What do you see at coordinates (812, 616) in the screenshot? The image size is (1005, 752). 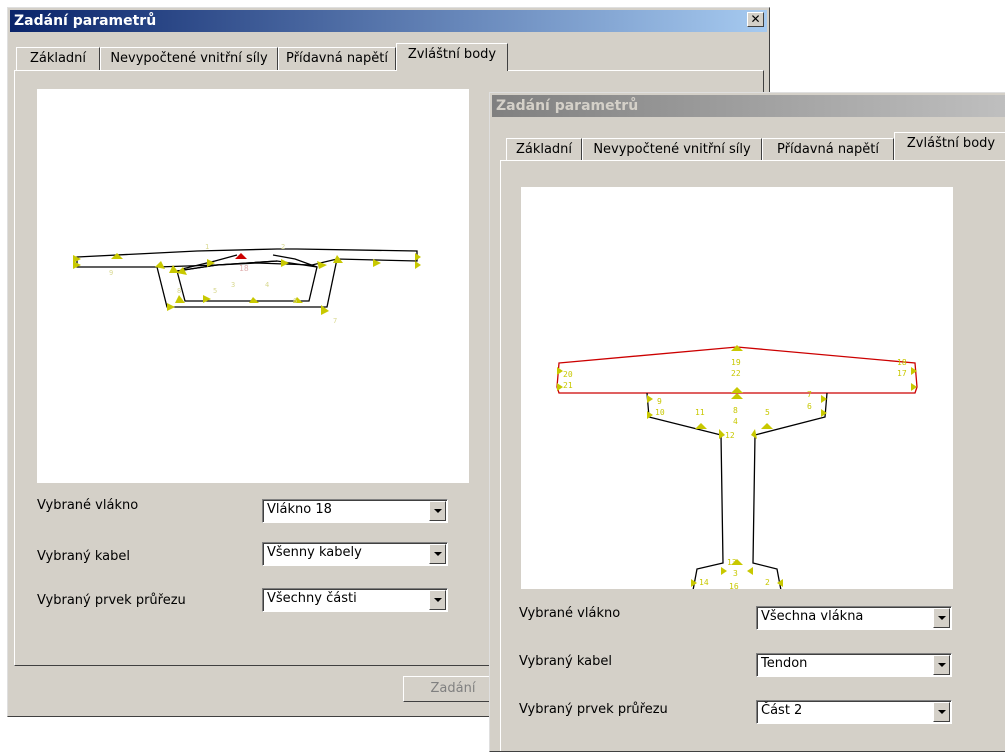 I see `fiber-select-value: Všechna vlákna` at bounding box center [812, 616].